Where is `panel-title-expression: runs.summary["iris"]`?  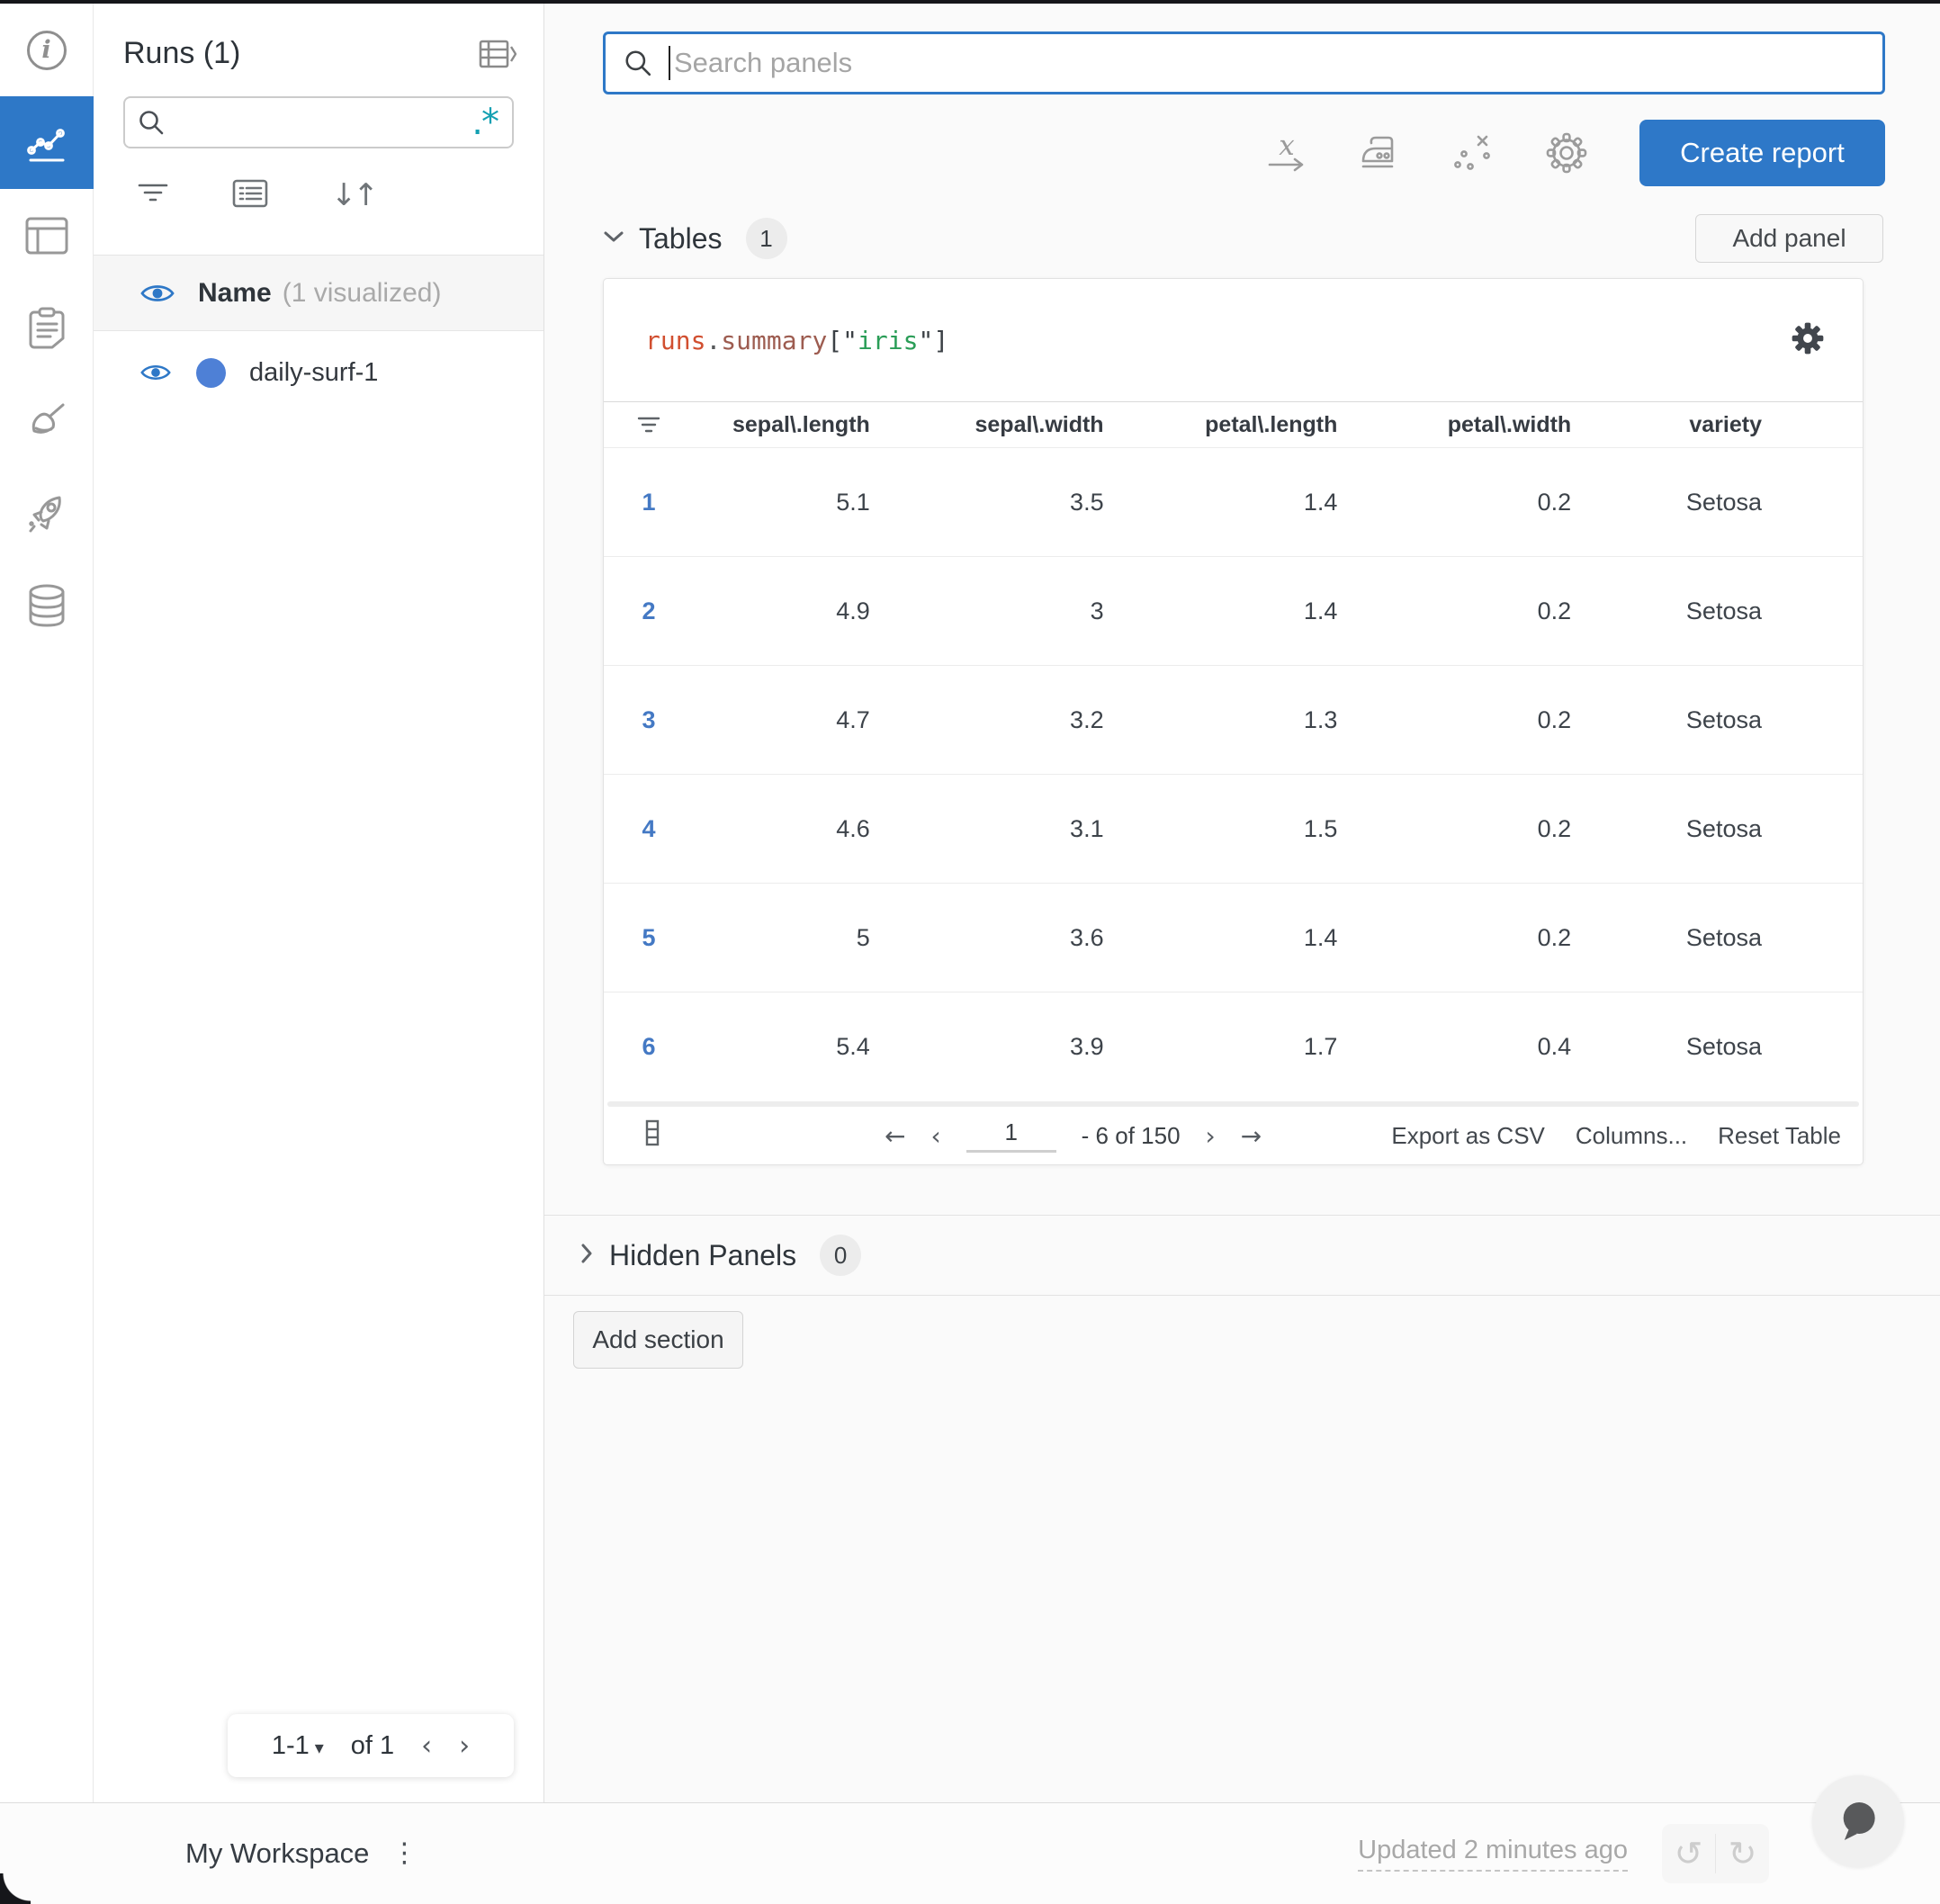 panel-title-expression: runs.summary["iris"] is located at coordinates (797, 340).